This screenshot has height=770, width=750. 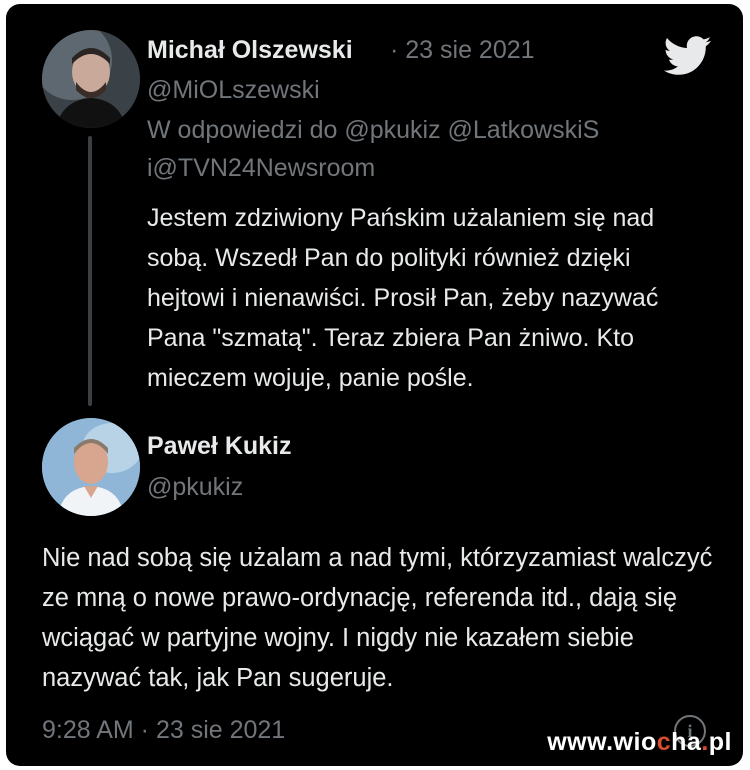 I want to click on watermark-wiocha: www.wiocha.pl, so click(x=639, y=742).